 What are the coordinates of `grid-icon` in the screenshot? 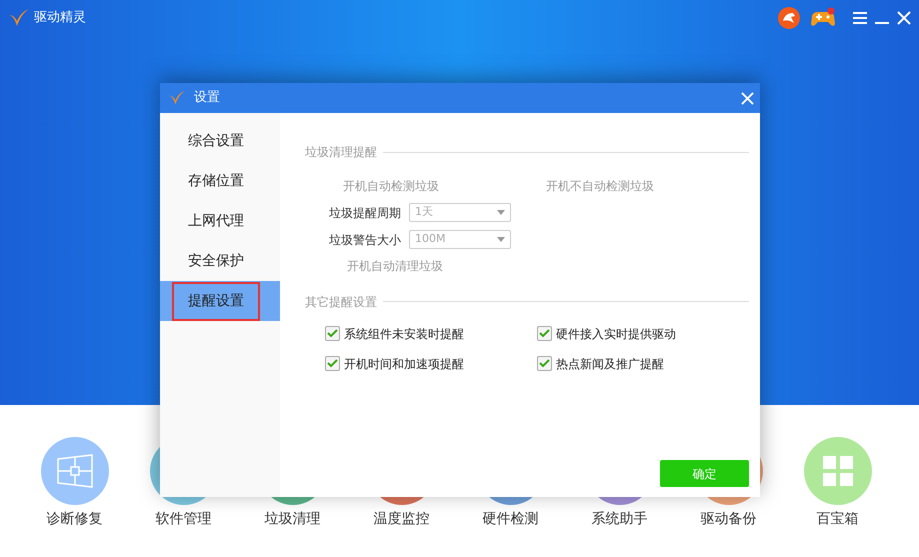 It's located at (838, 471).